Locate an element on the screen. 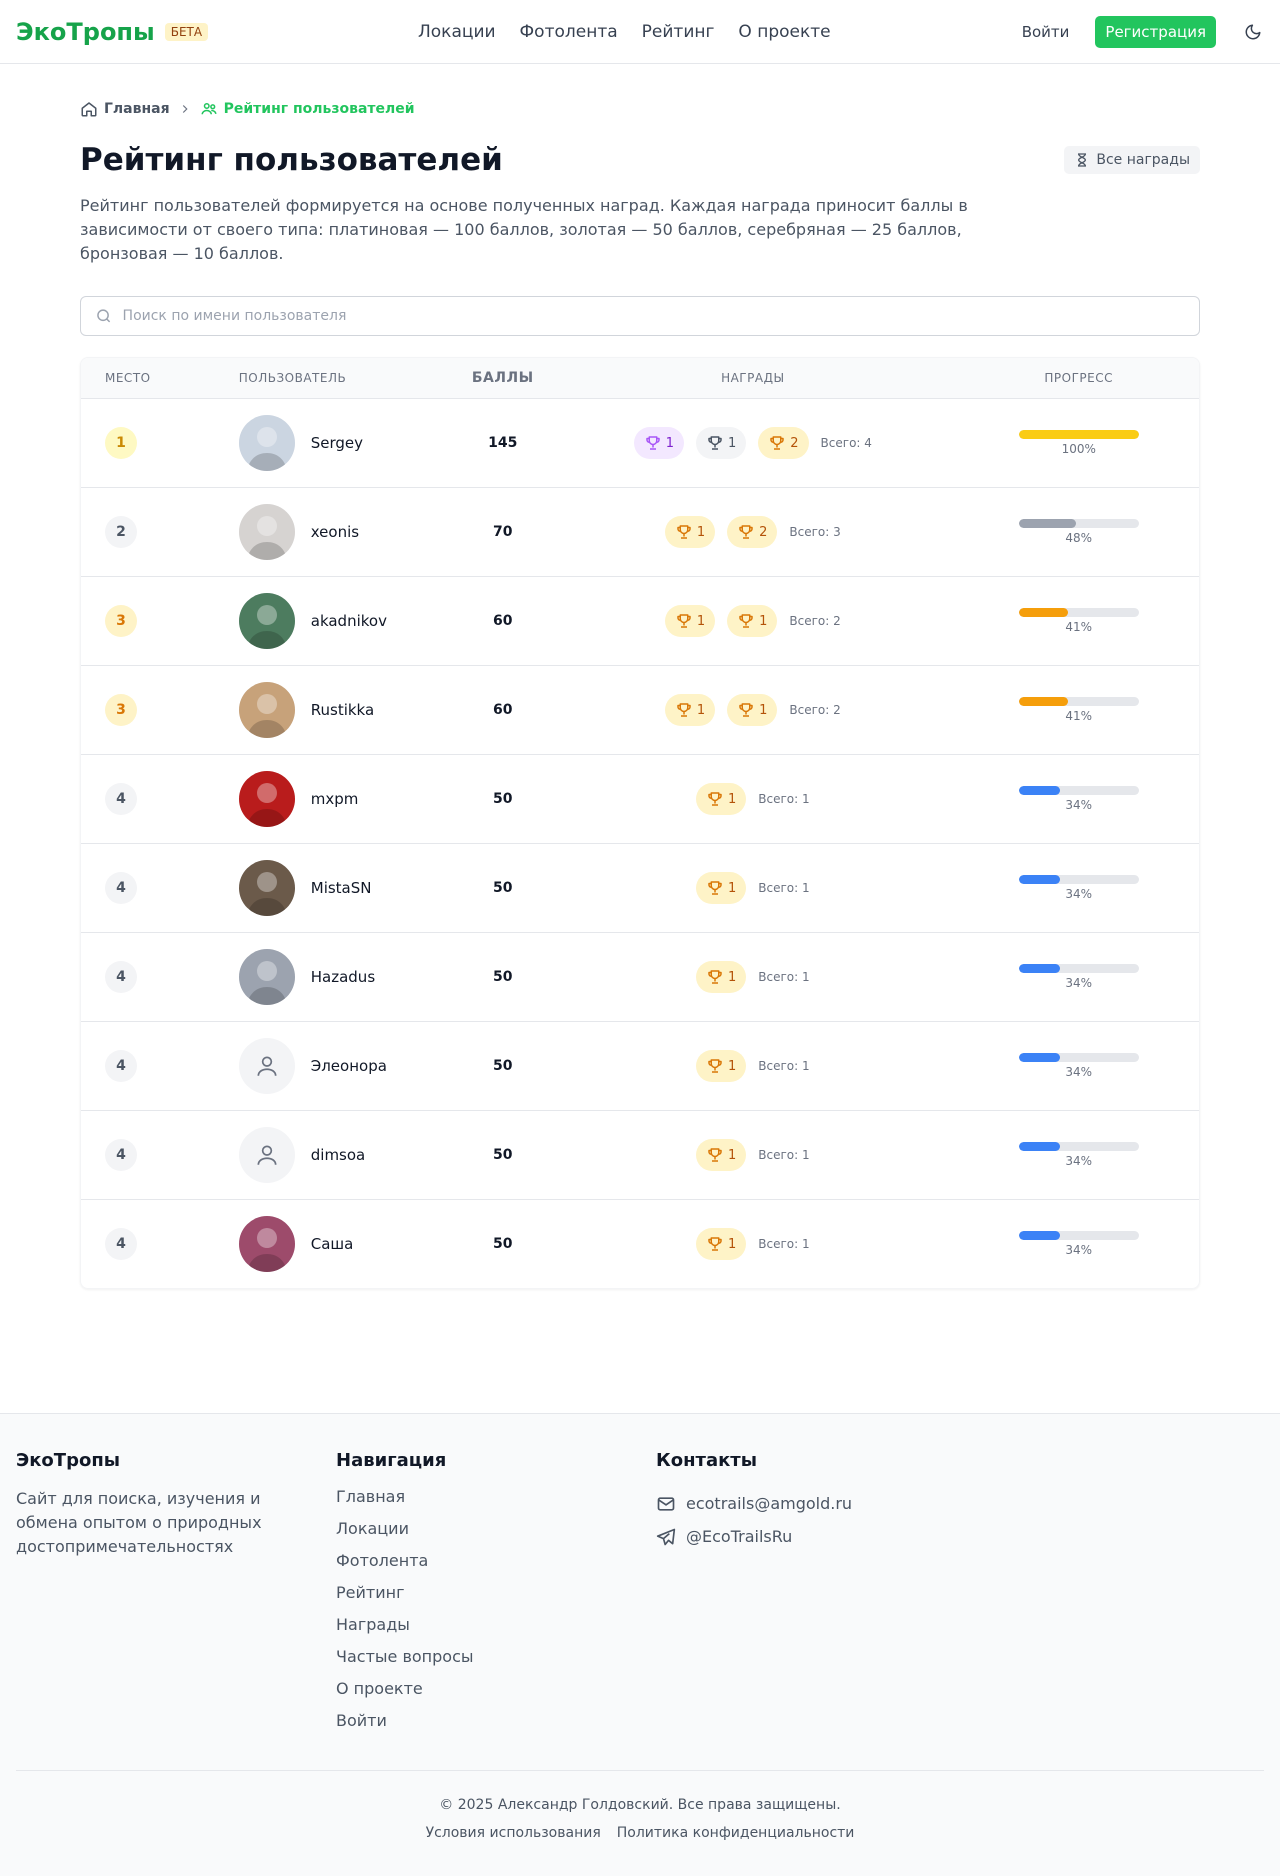  user-cell: Hazadus is located at coordinates (348, 977).